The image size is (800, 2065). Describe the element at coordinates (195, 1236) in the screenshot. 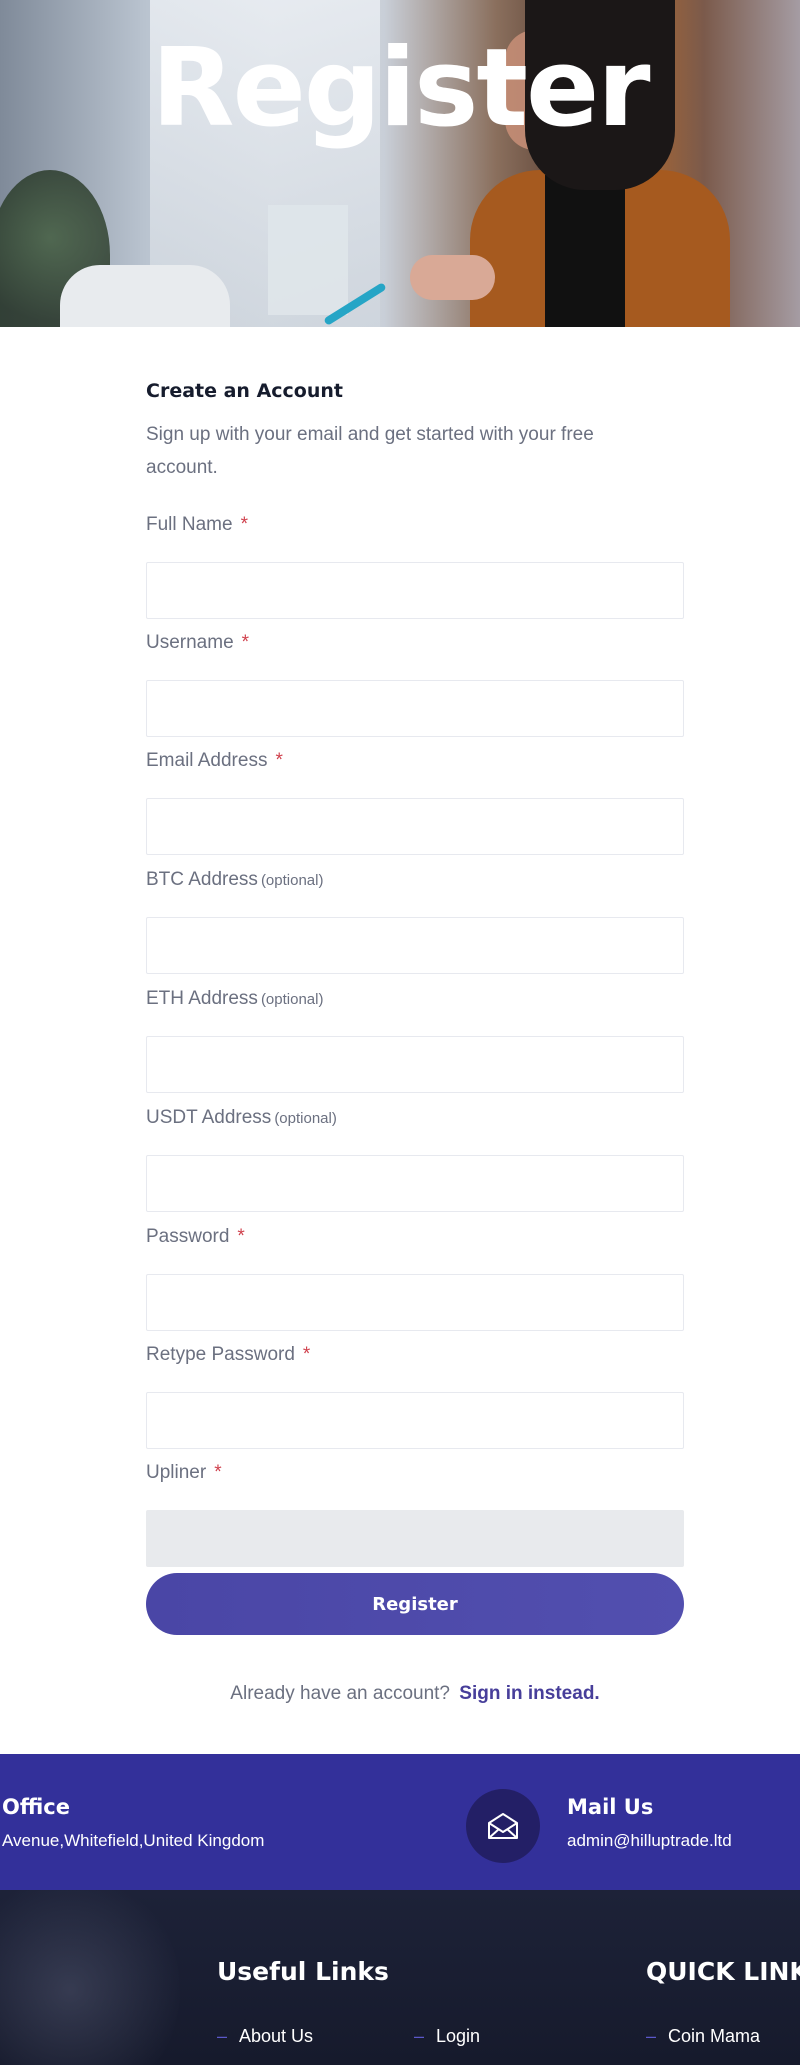

I see `password-label: Password *` at that location.